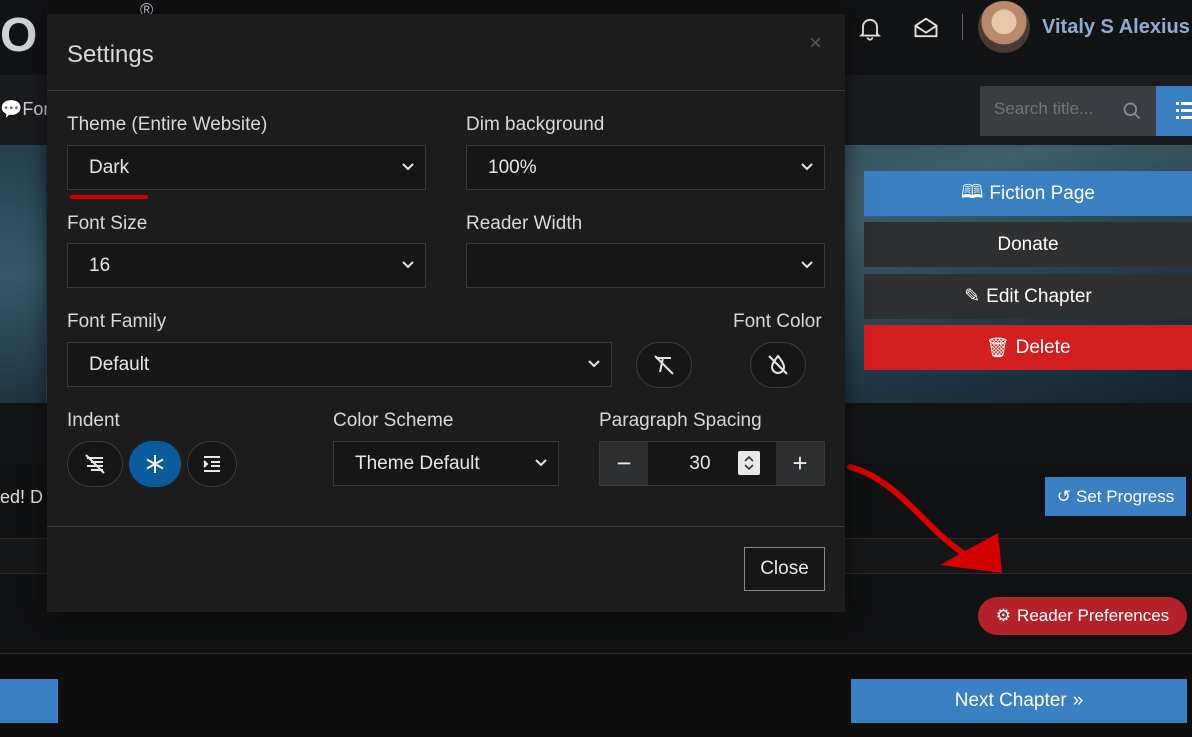  I want to click on indent-icon, so click(211, 464).